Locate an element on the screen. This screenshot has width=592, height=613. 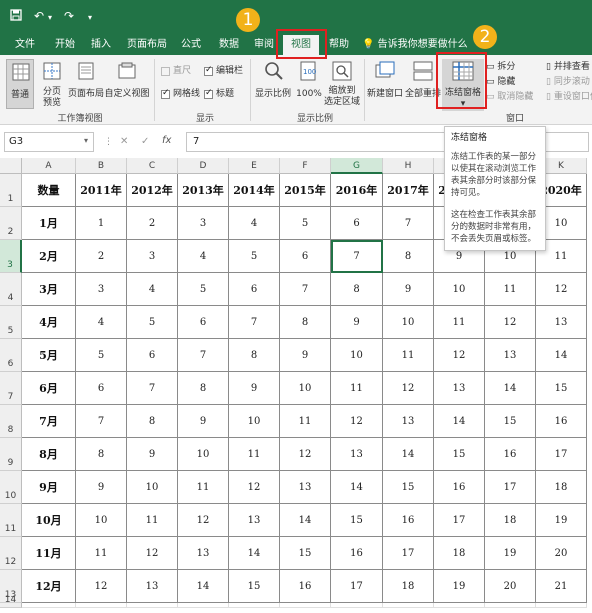
undo-dropdown-icon: ▾ is located at coordinates (50, 18).